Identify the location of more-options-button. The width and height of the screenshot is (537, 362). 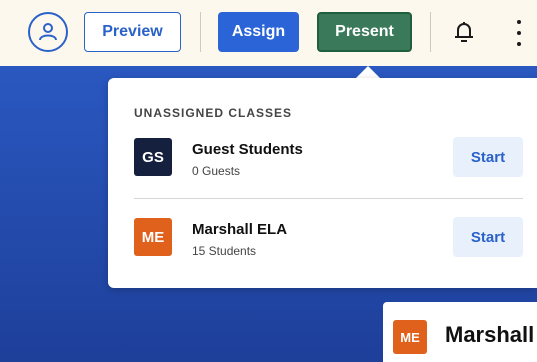
(519, 33).